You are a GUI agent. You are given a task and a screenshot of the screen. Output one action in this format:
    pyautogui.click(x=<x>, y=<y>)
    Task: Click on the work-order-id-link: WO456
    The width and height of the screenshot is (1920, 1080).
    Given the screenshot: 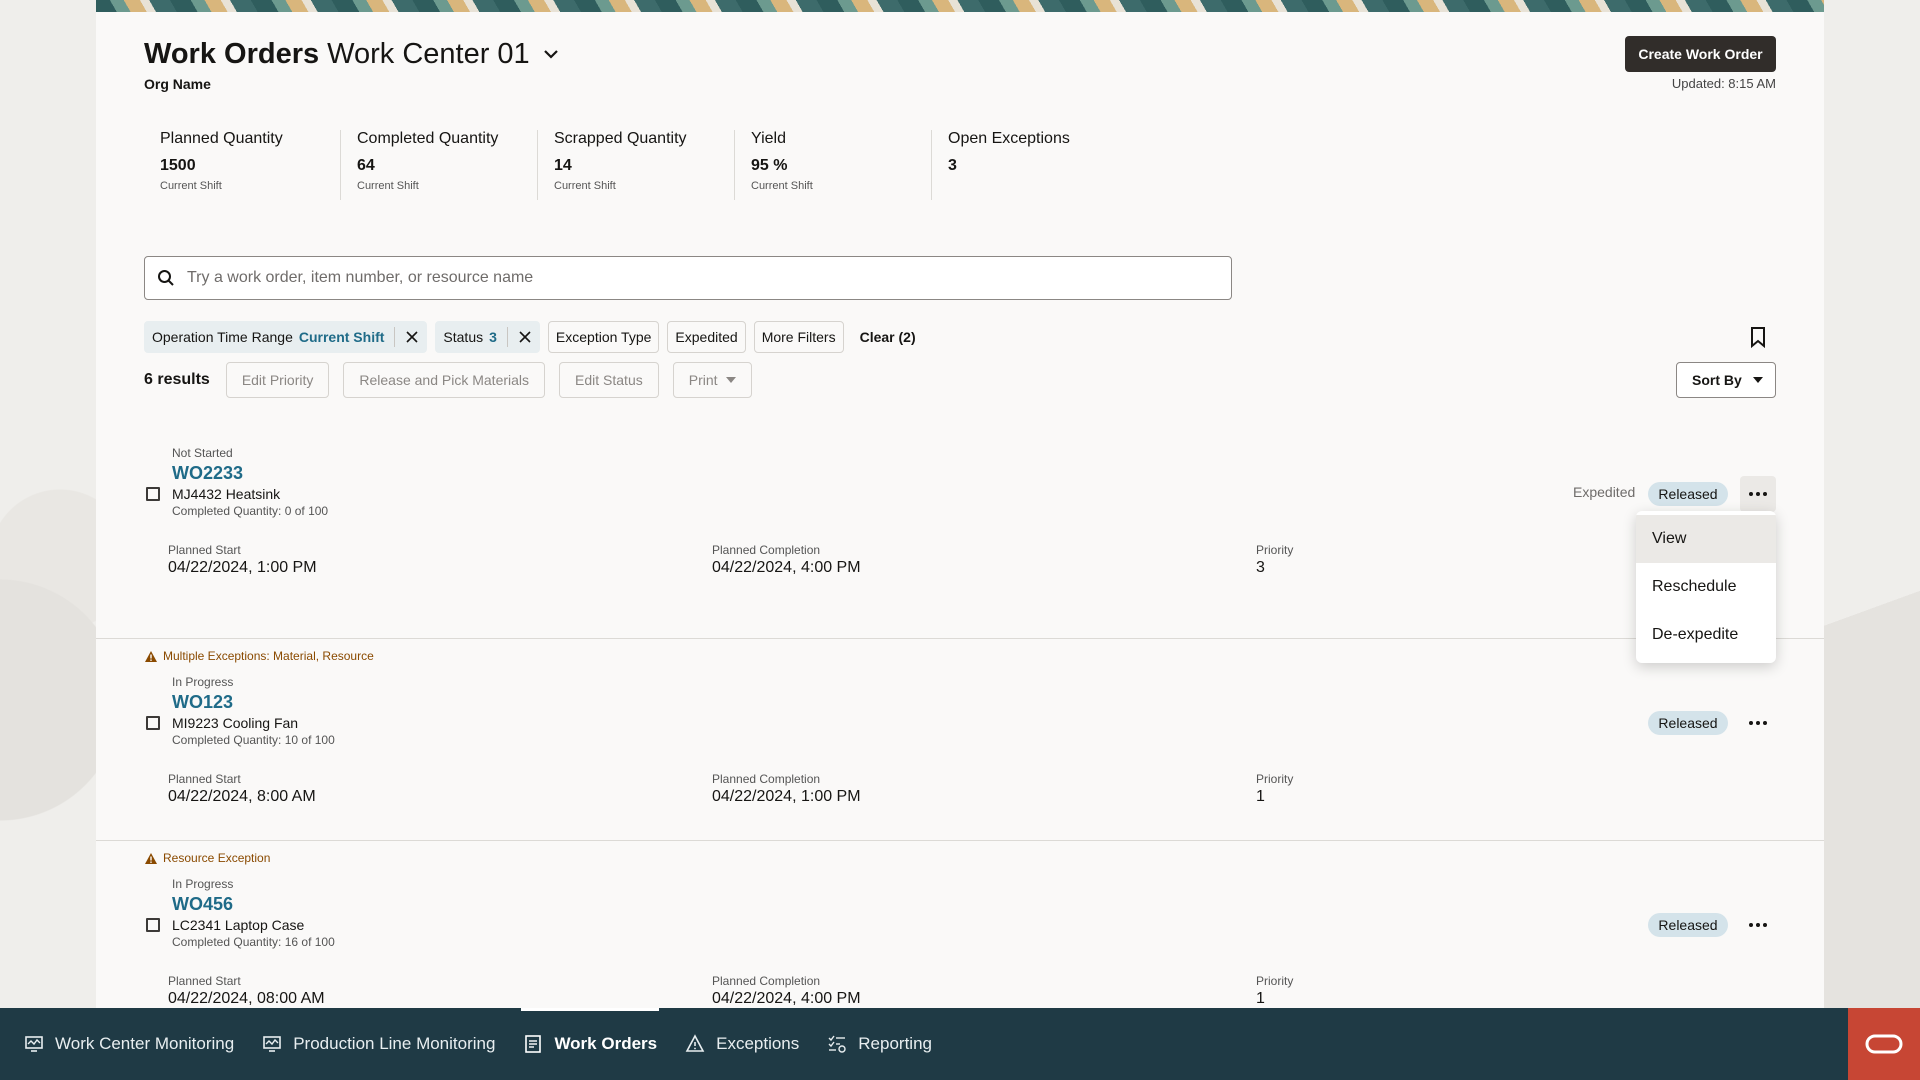 What is the action you would take?
    pyautogui.click(x=202, y=904)
    